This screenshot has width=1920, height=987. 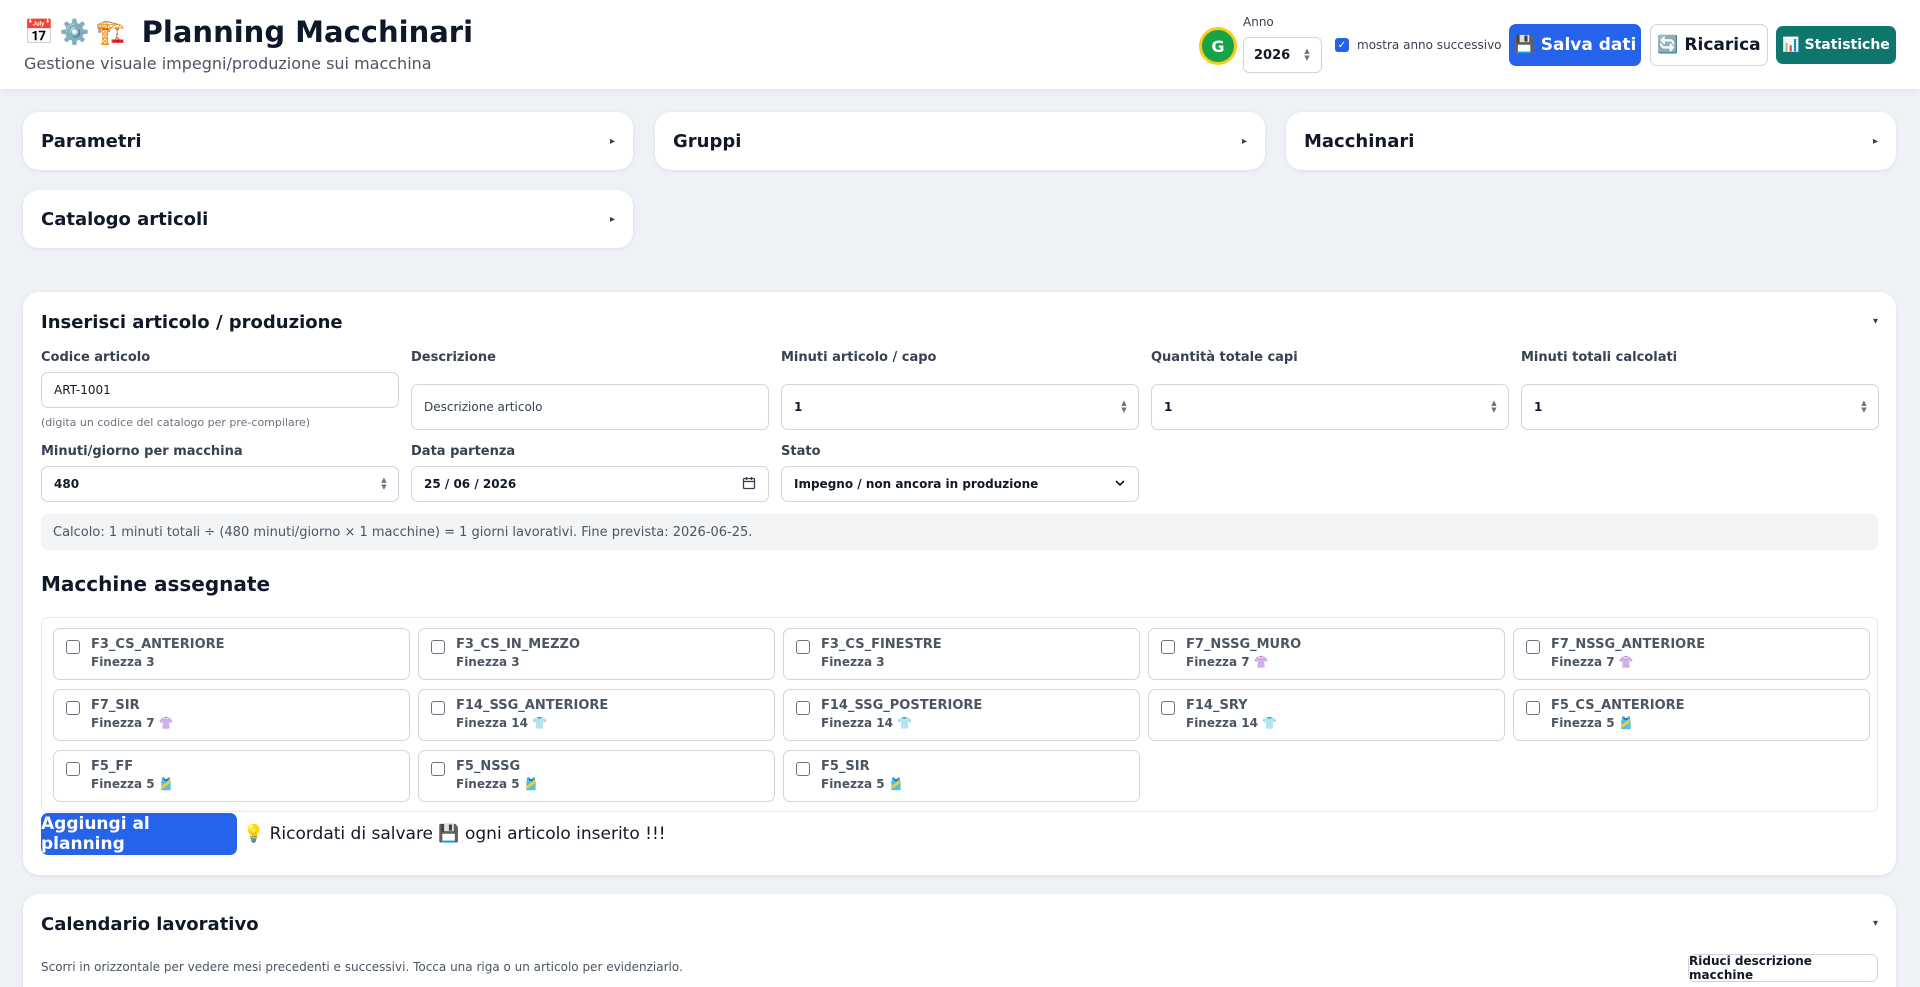 What do you see at coordinates (74, 32) in the screenshot?
I see `gear-icon: ⚙️` at bounding box center [74, 32].